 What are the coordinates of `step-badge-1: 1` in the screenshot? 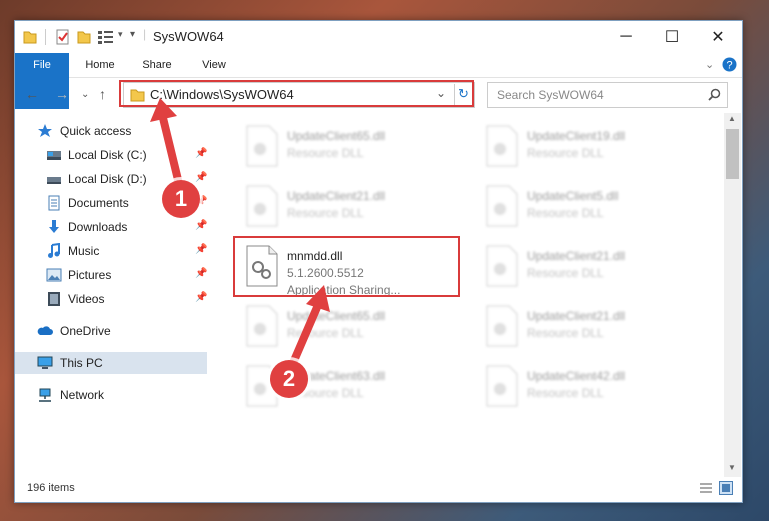 It's located at (181, 199).